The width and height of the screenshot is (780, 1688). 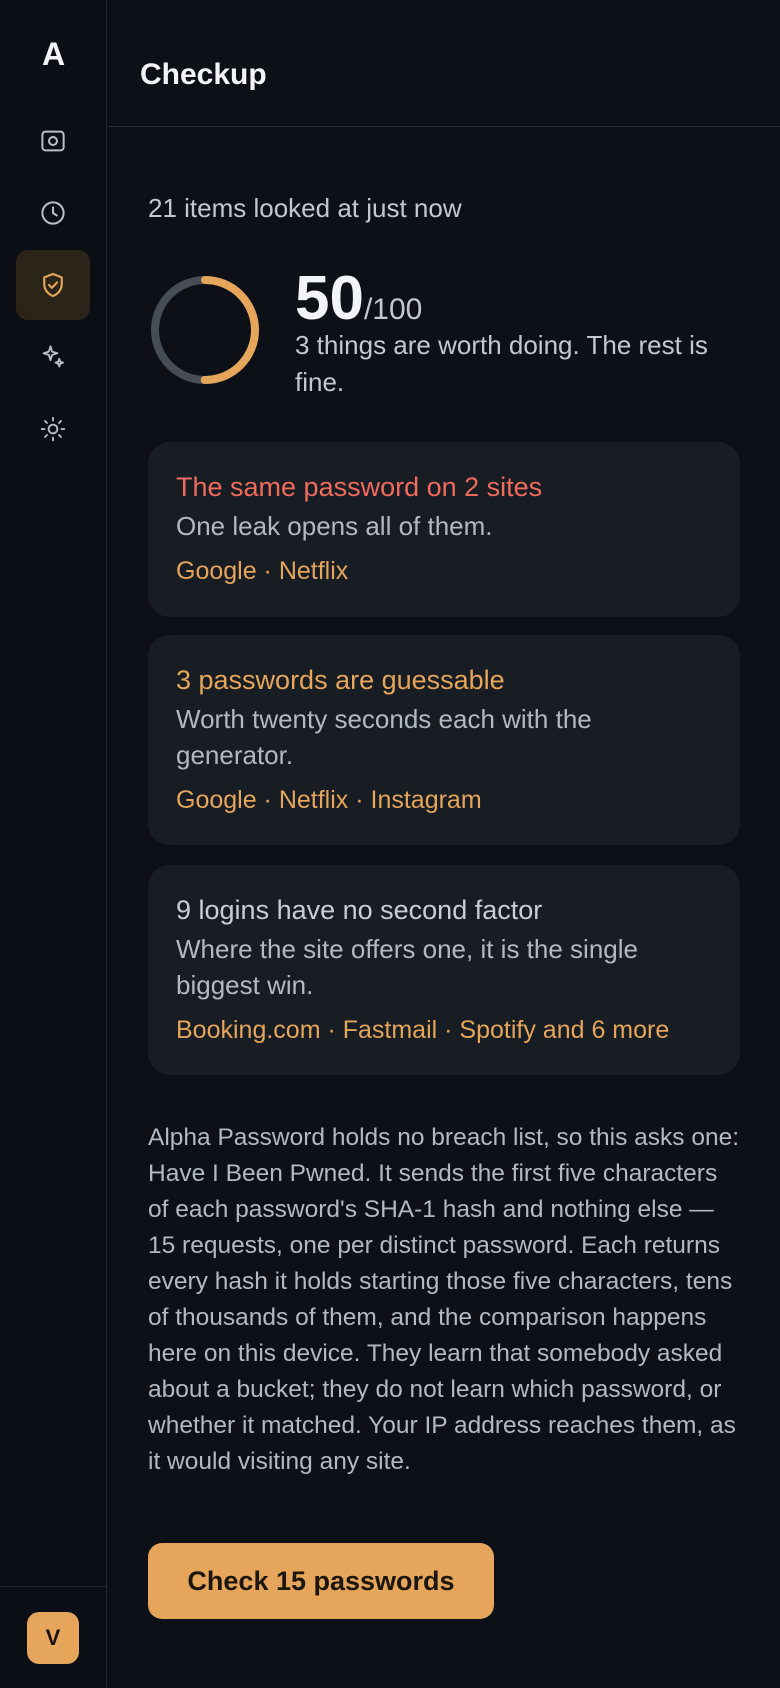 I want to click on sidebar-item-generator, so click(x=53, y=357).